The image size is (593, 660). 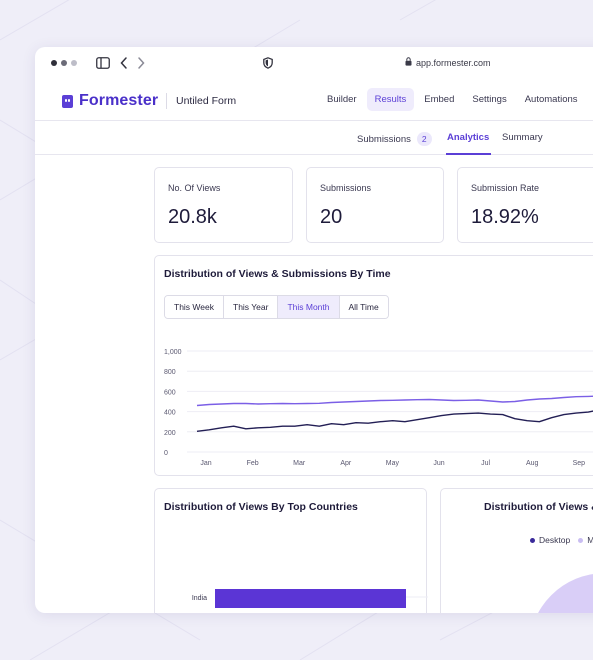 What do you see at coordinates (170, 392) in the screenshot?
I see `y-tick-label: 600` at bounding box center [170, 392].